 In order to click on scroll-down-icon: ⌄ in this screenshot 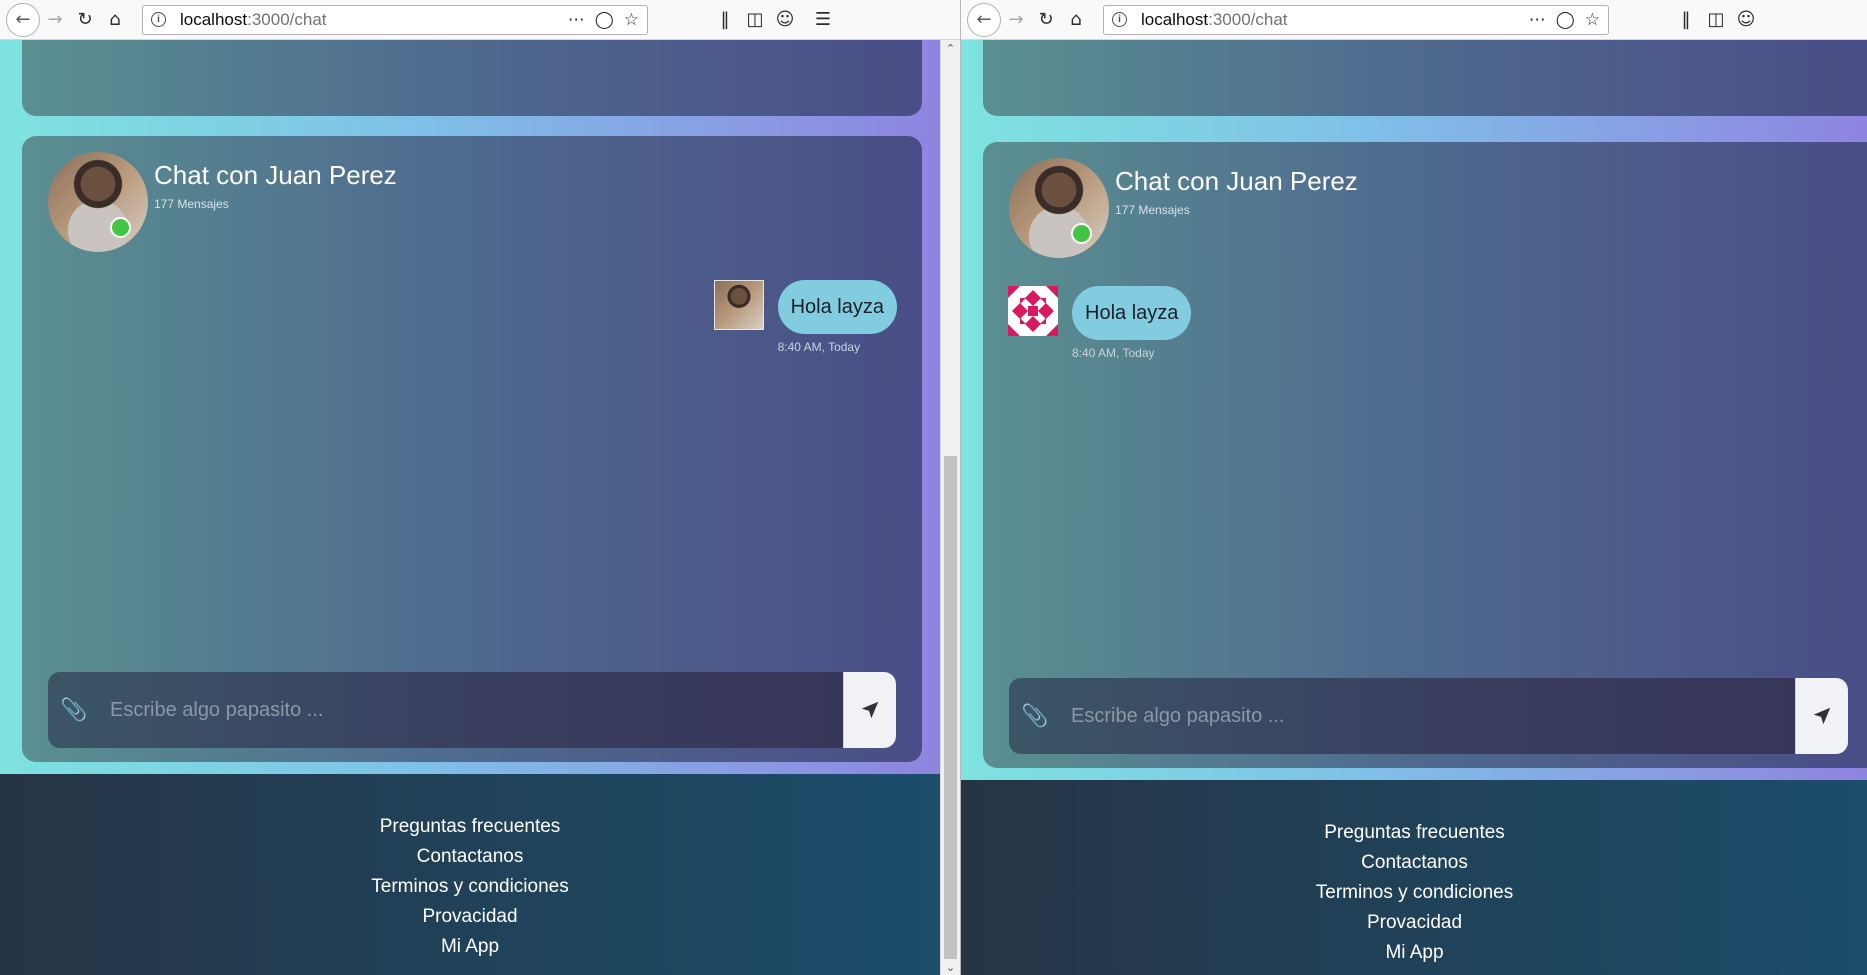, I will do `click(950, 967)`.